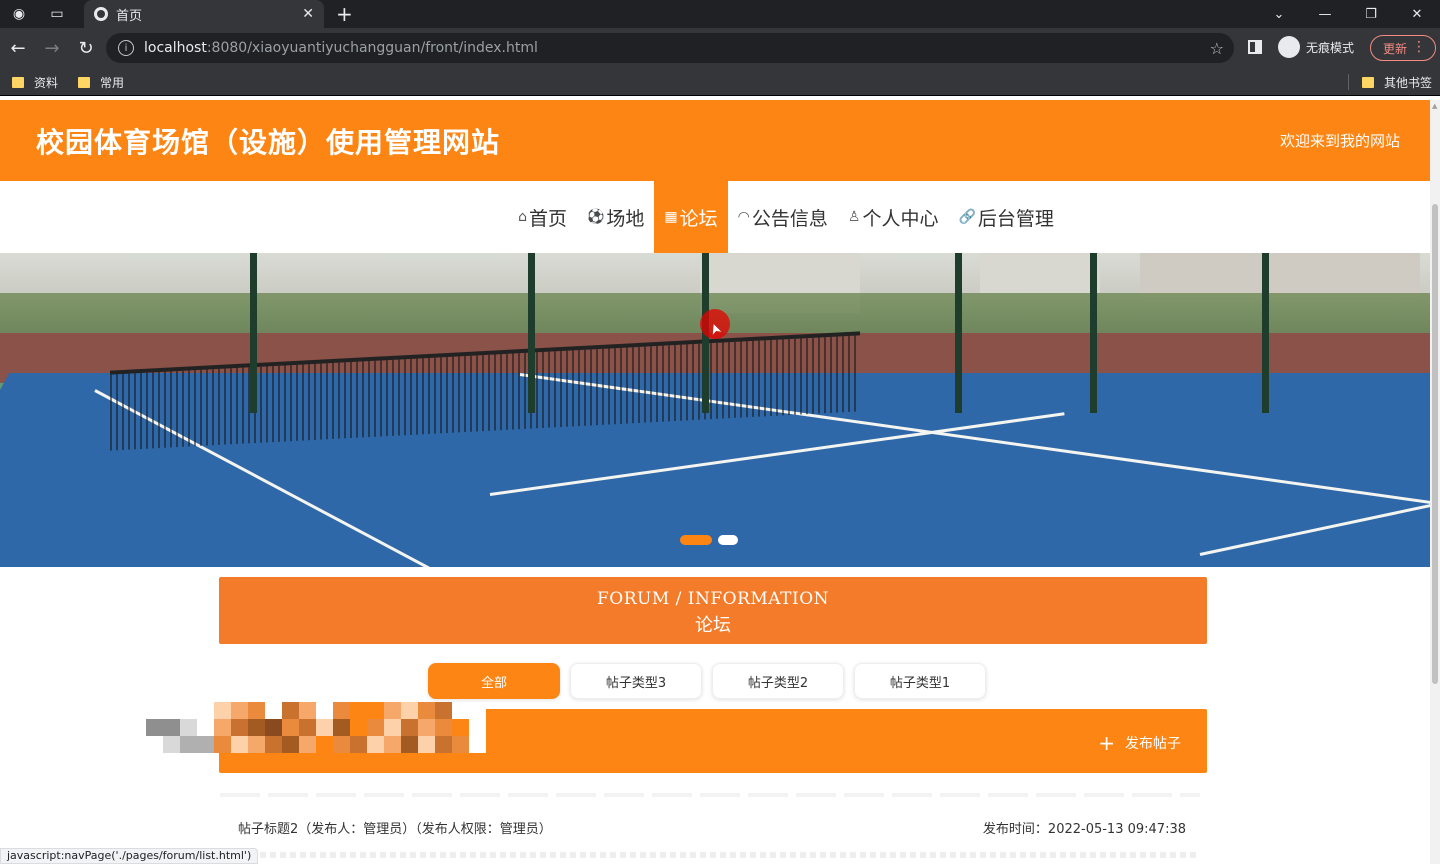  Describe the element at coordinates (1435, 444) in the screenshot. I see `scrollbar-thumb` at that location.